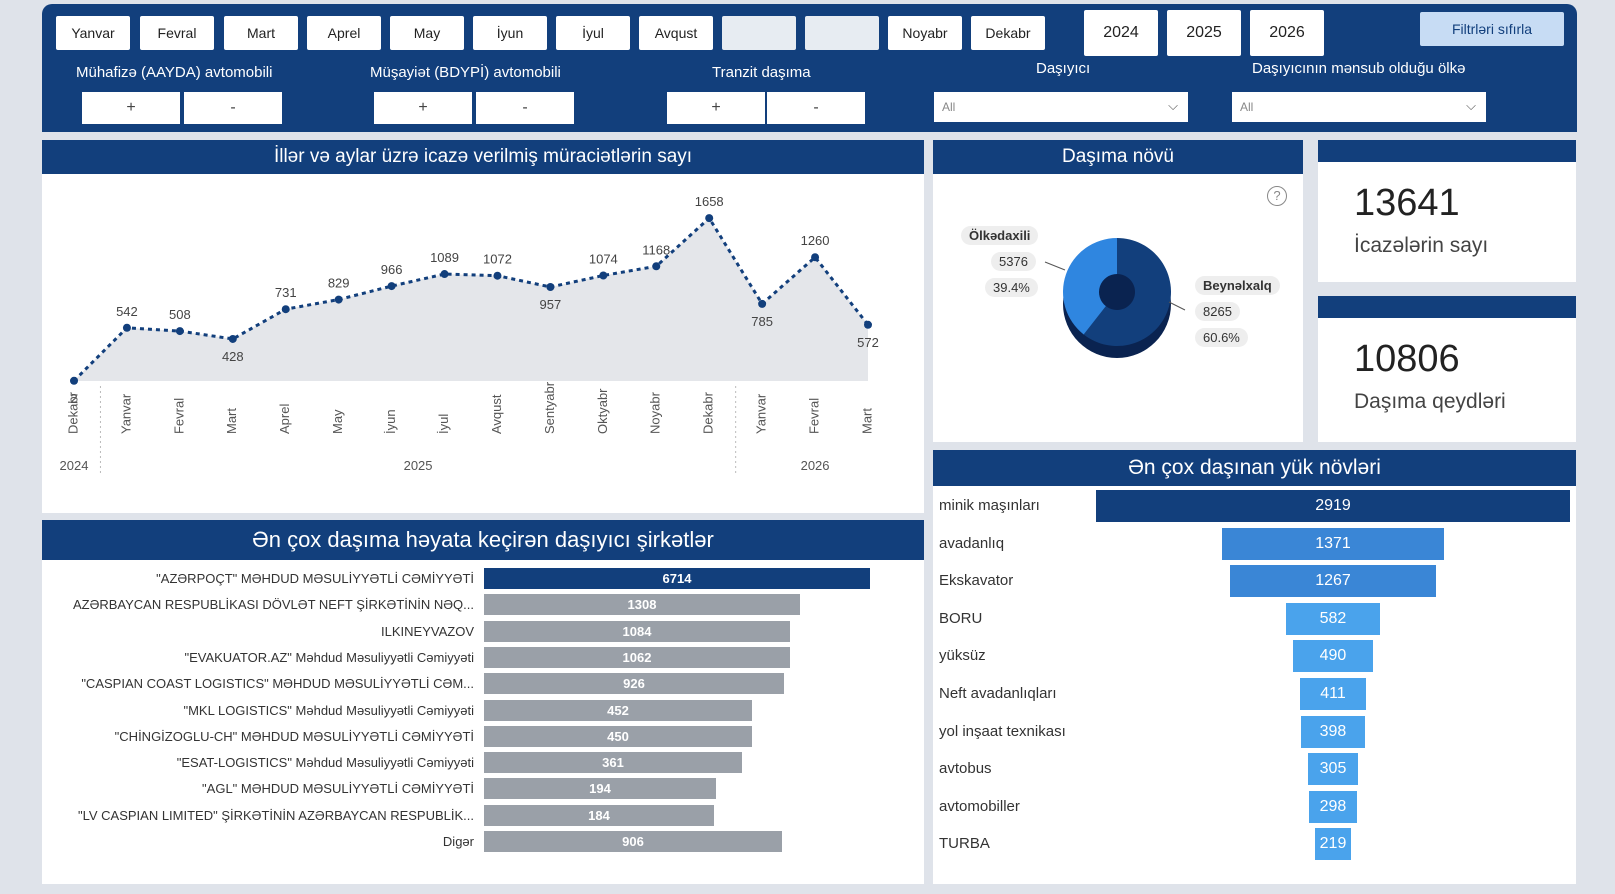 The height and width of the screenshot is (894, 1615). I want to click on month-button-iyul: İyul, so click(593, 33).